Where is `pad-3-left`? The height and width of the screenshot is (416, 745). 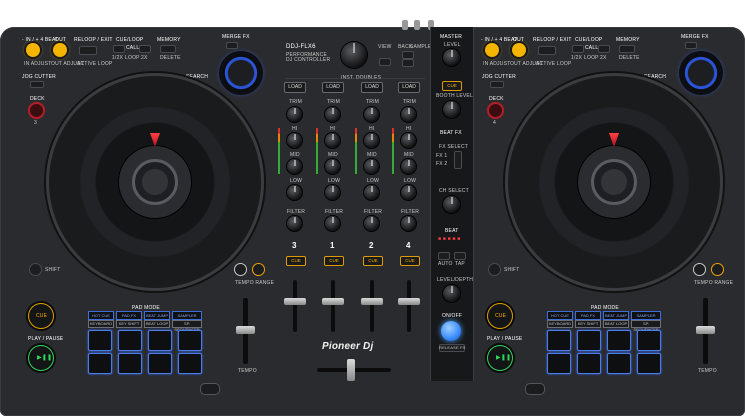 pad-3-left is located at coordinates (160, 340).